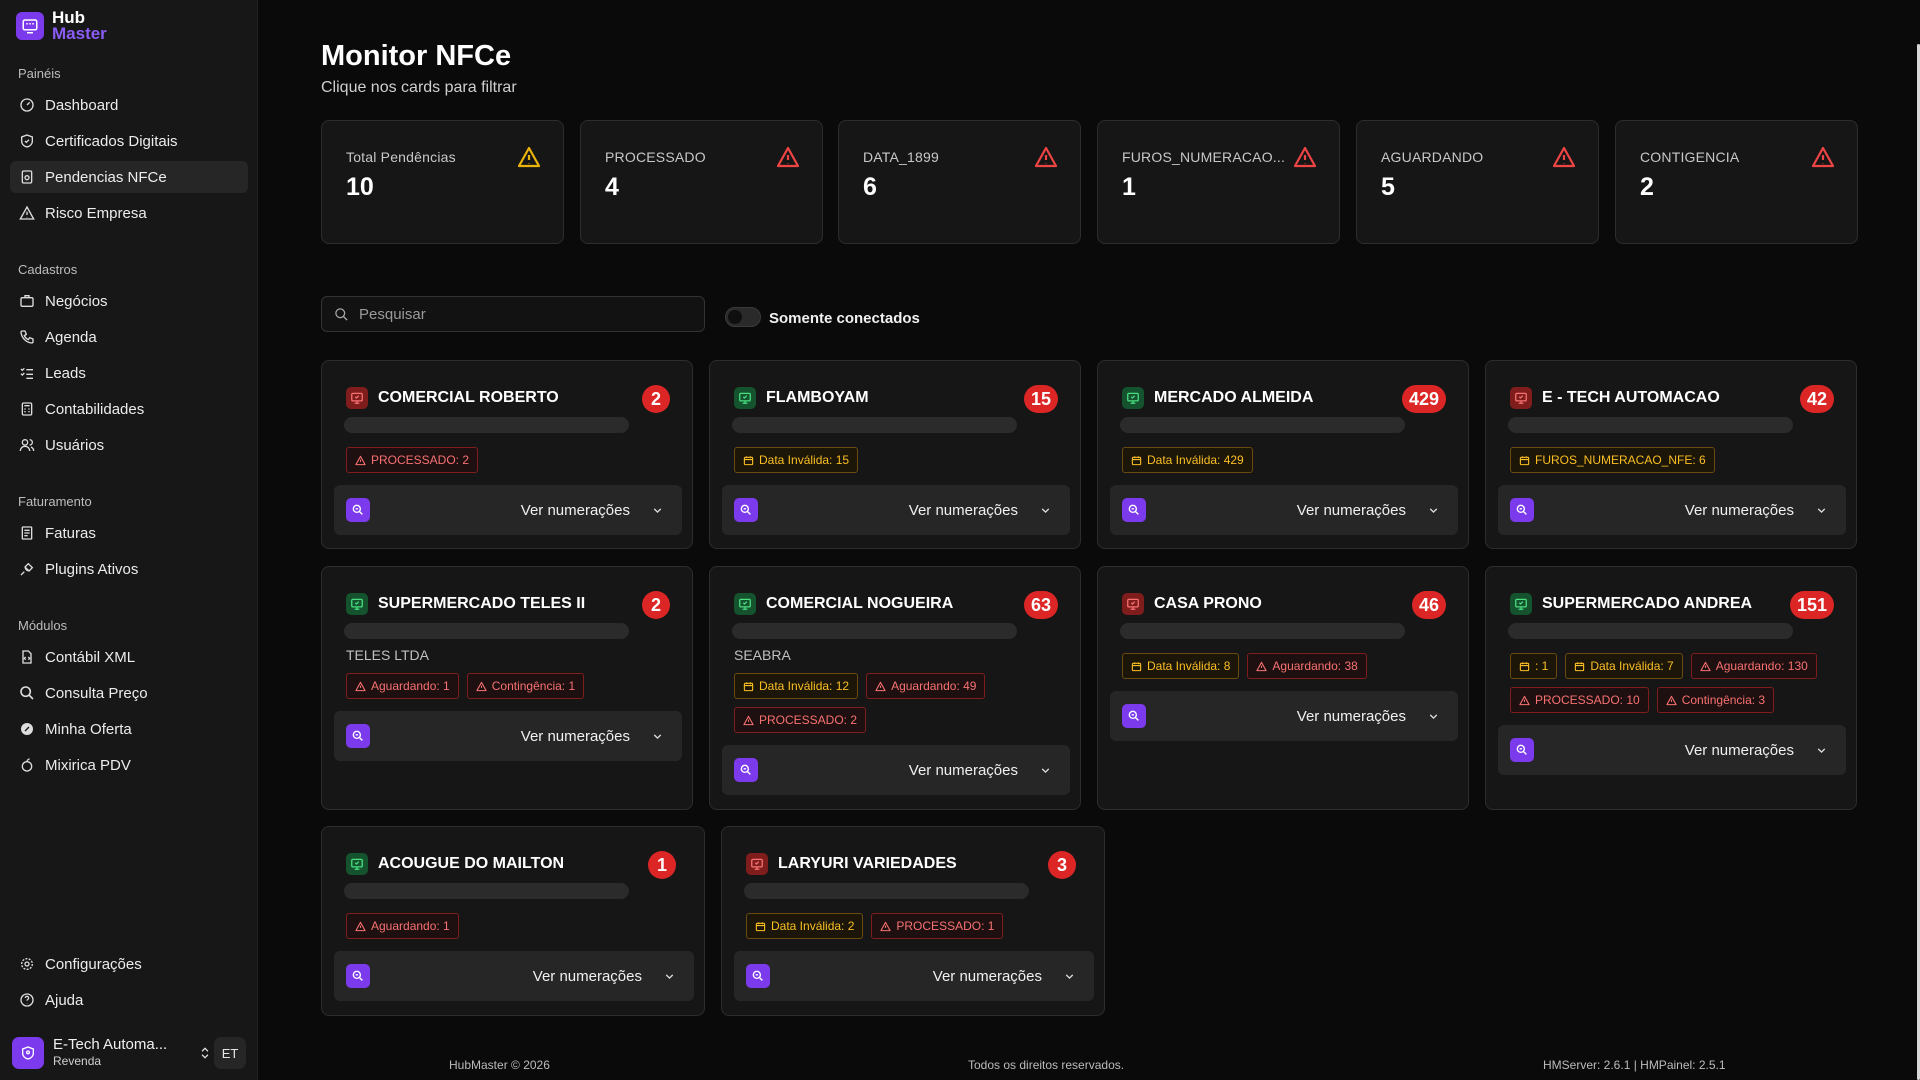 This screenshot has height=1080, width=1920. What do you see at coordinates (129, 445) in the screenshot?
I see `sidebar-item-usuarios: Usuários` at bounding box center [129, 445].